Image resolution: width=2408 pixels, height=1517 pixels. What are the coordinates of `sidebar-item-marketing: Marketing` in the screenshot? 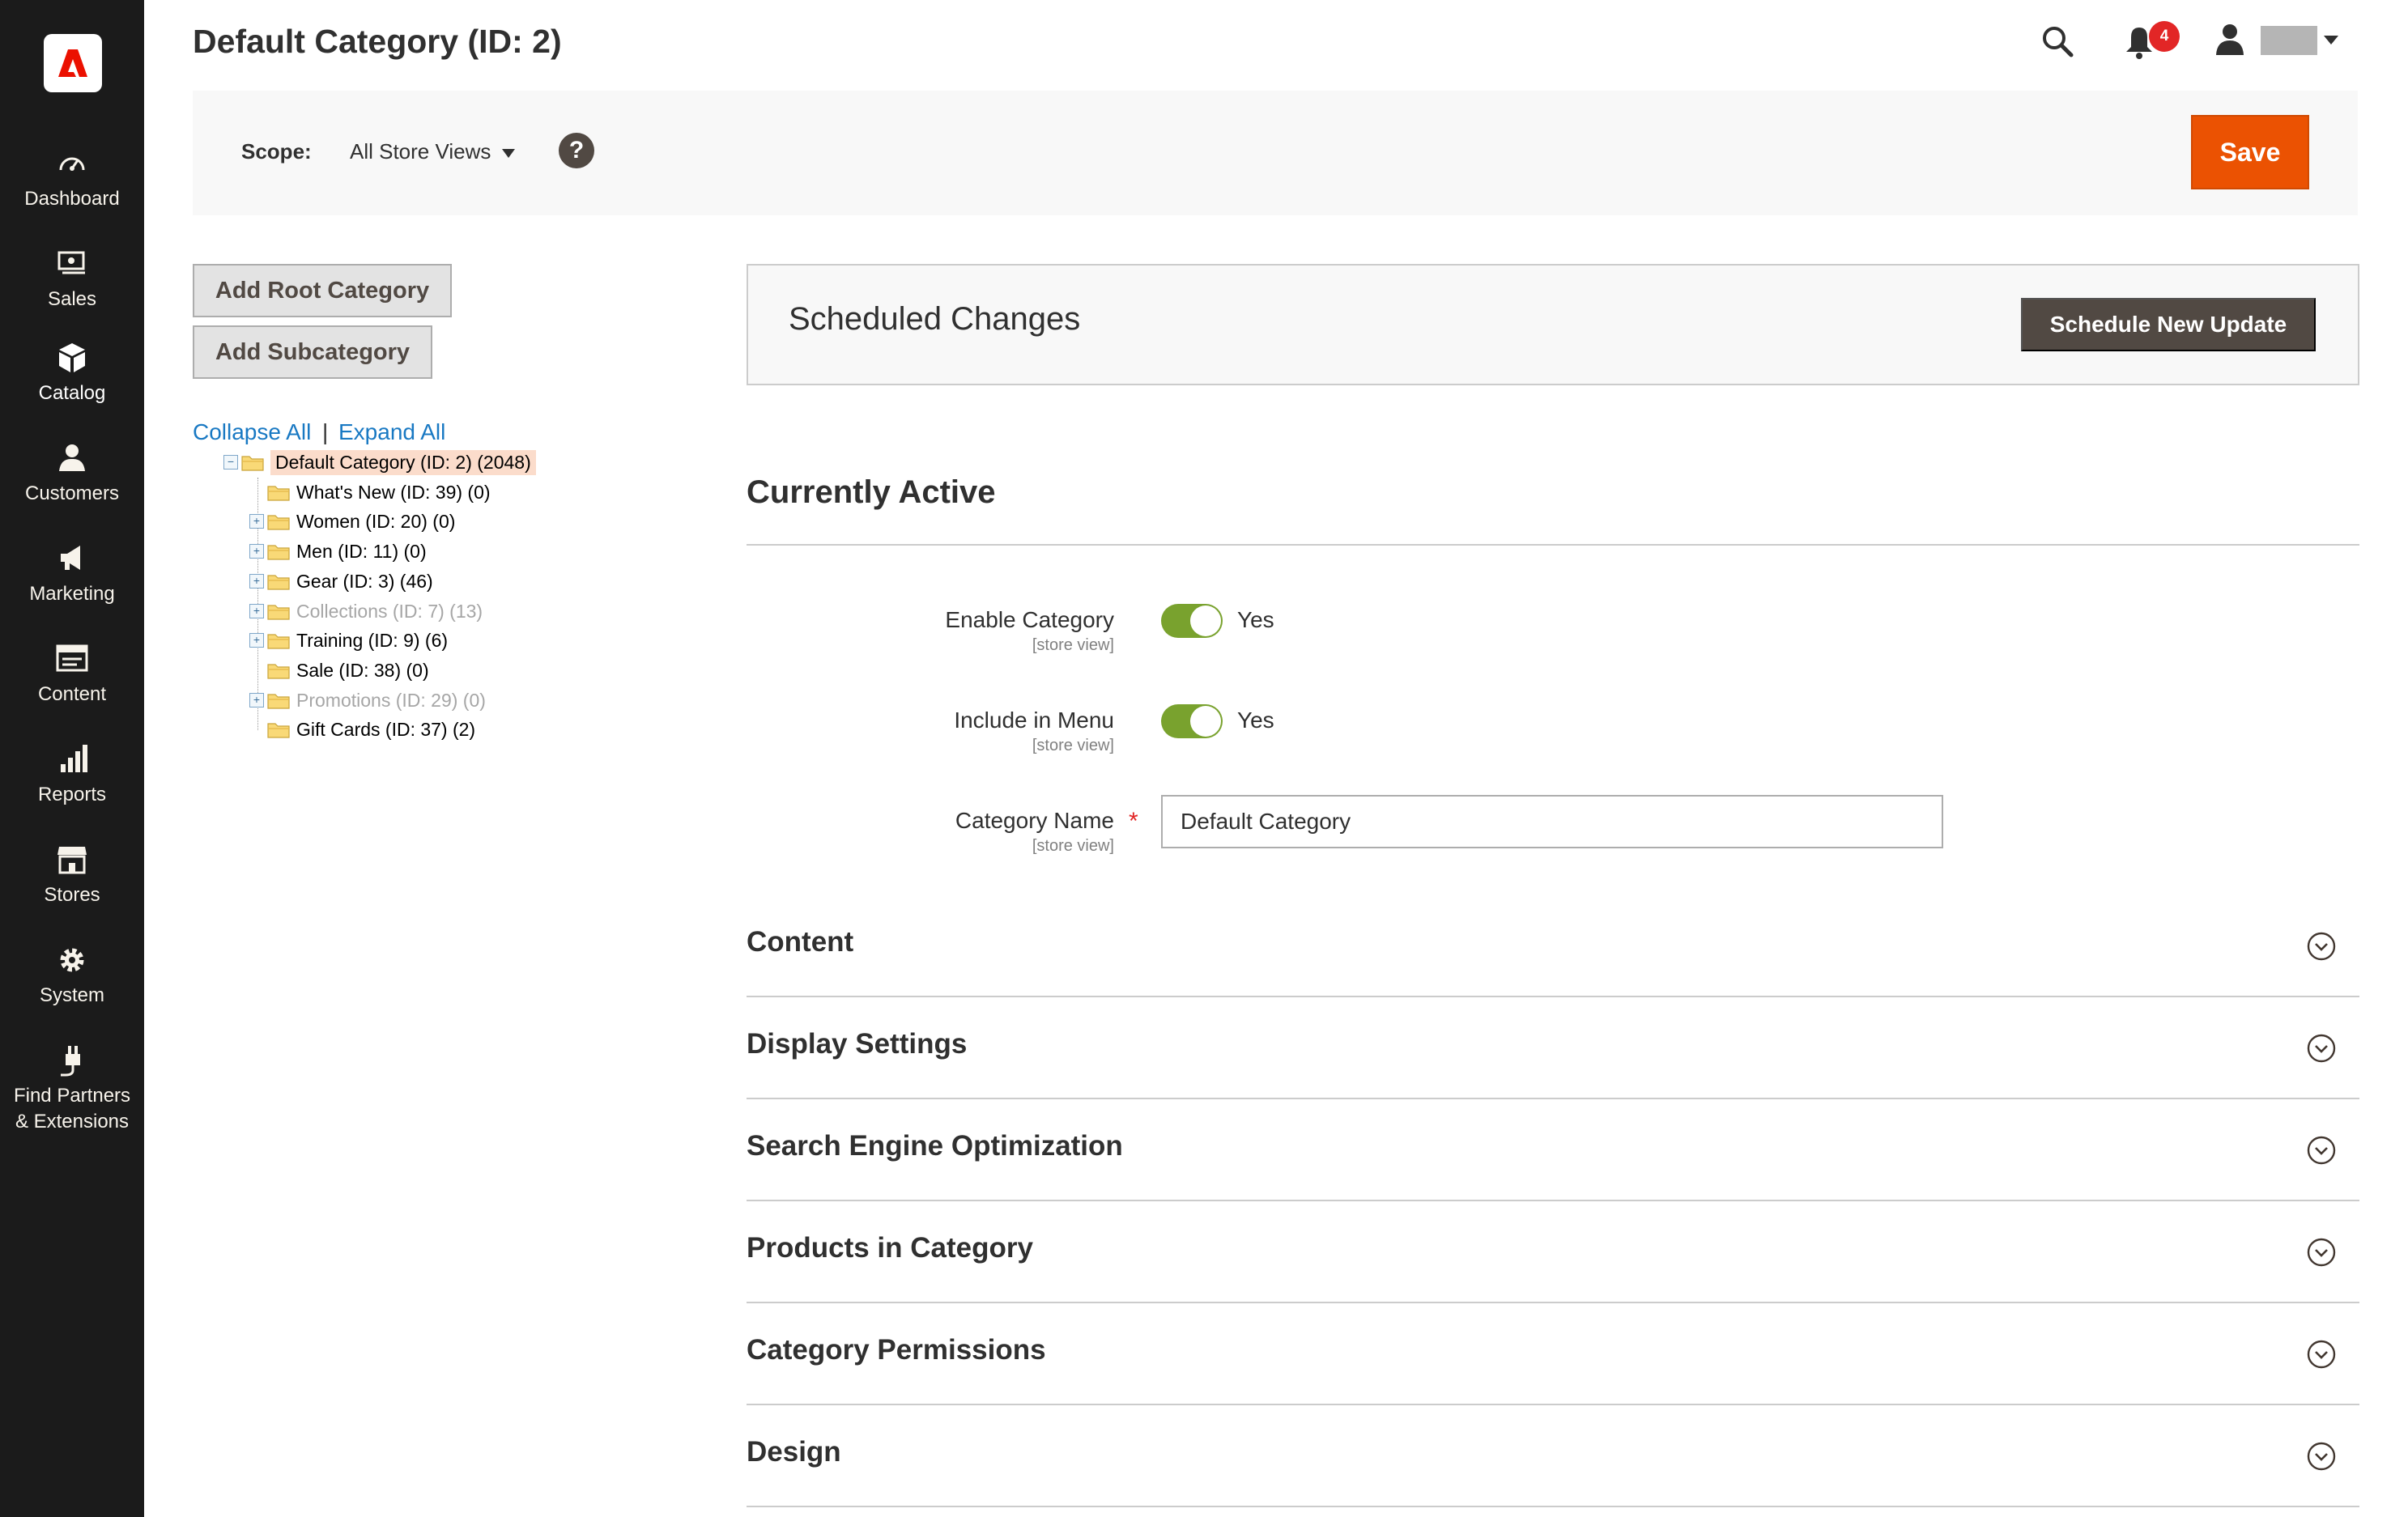 It's located at (72, 574).